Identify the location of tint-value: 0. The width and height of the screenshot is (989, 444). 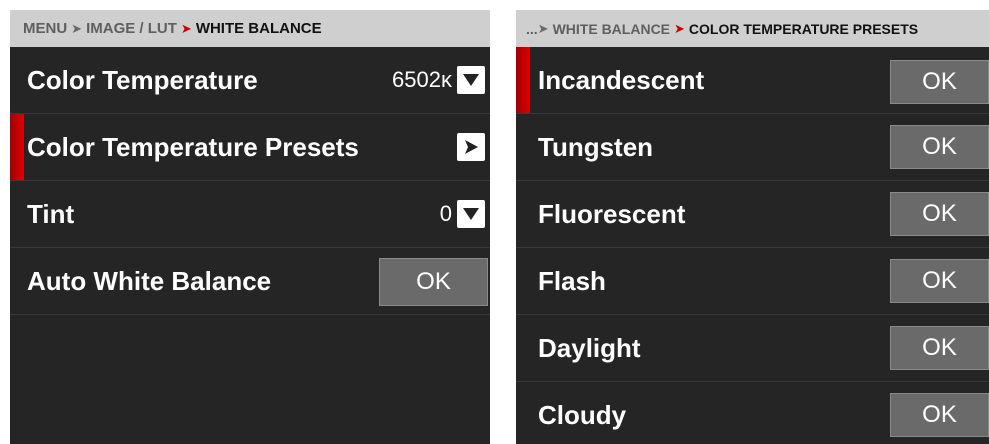
(445, 213).